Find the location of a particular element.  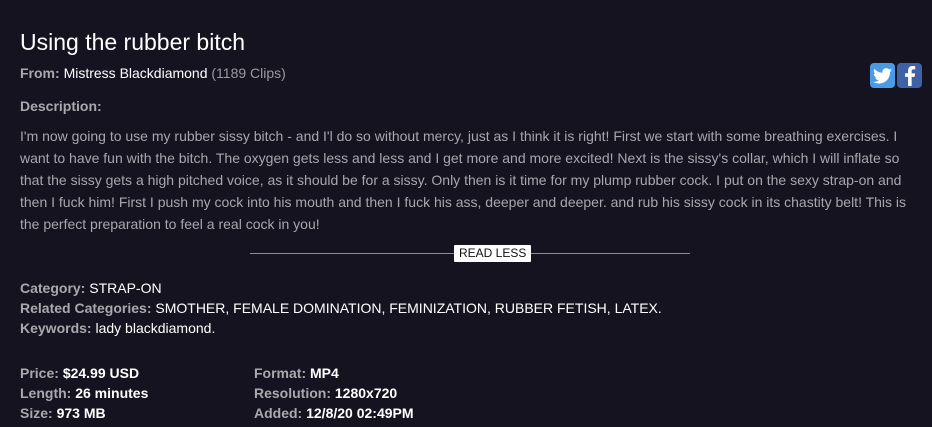

resolution-label: Resolution: is located at coordinates (292, 393).